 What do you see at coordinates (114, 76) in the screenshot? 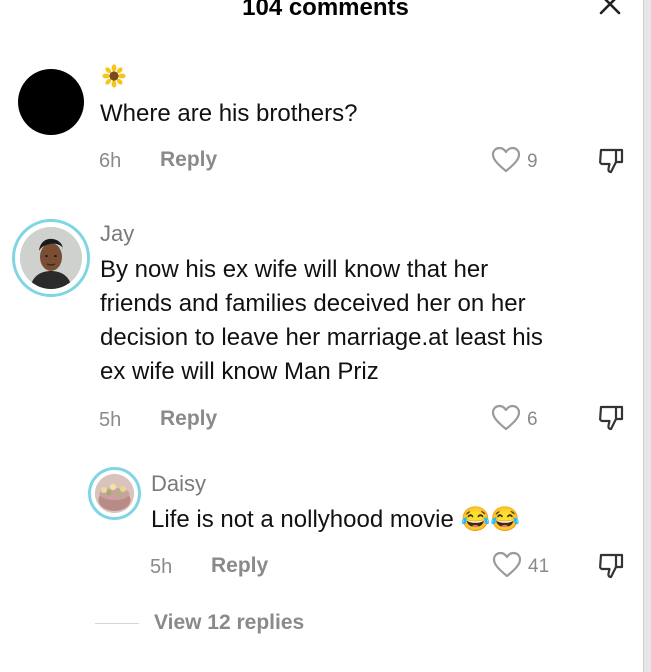
I see `sunflower-icon` at bounding box center [114, 76].